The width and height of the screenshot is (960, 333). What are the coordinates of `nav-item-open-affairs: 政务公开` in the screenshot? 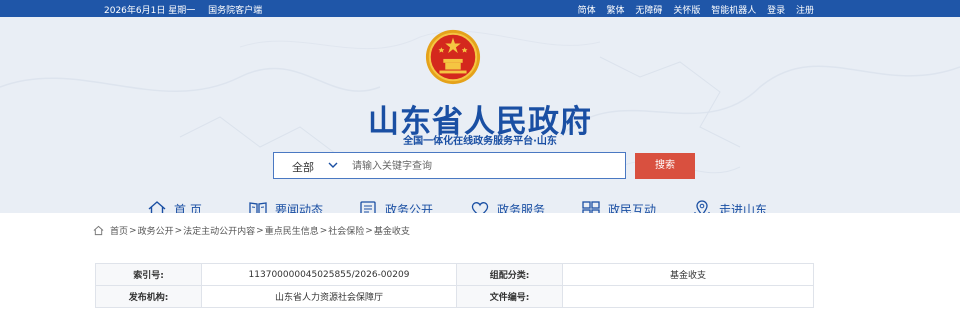 It's located at (395, 205).